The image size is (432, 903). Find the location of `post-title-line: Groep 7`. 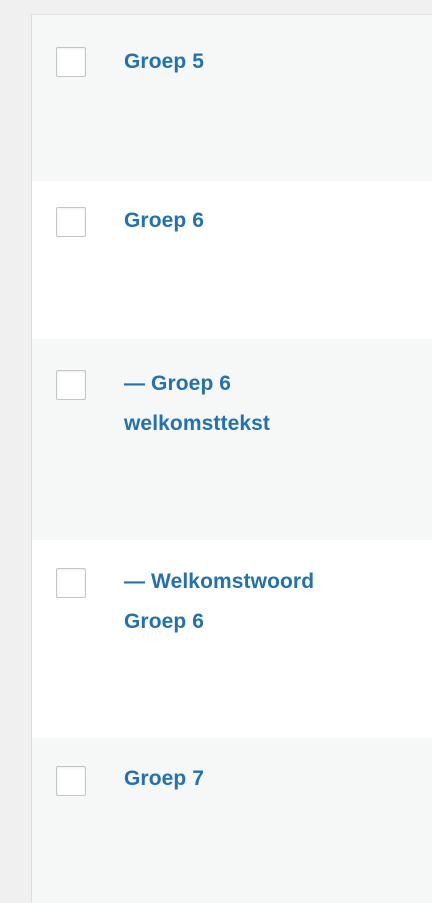

post-title-line: Groep 7 is located at coordinates (164, 778).